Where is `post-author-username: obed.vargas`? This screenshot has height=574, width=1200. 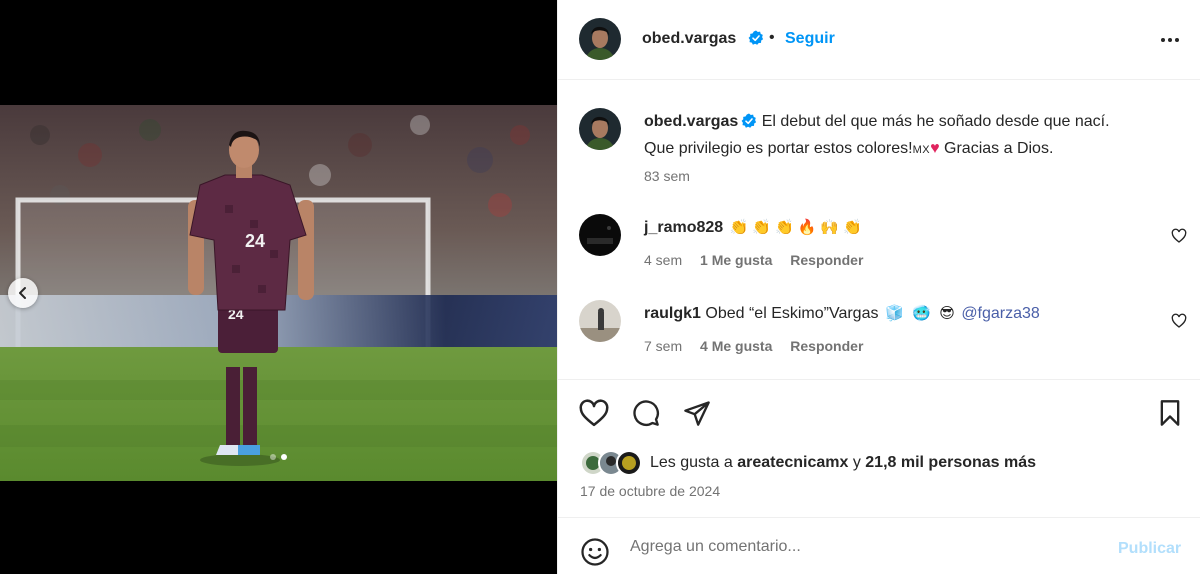 post-author-username: obed.vargas is located at coordinates (689, 39).